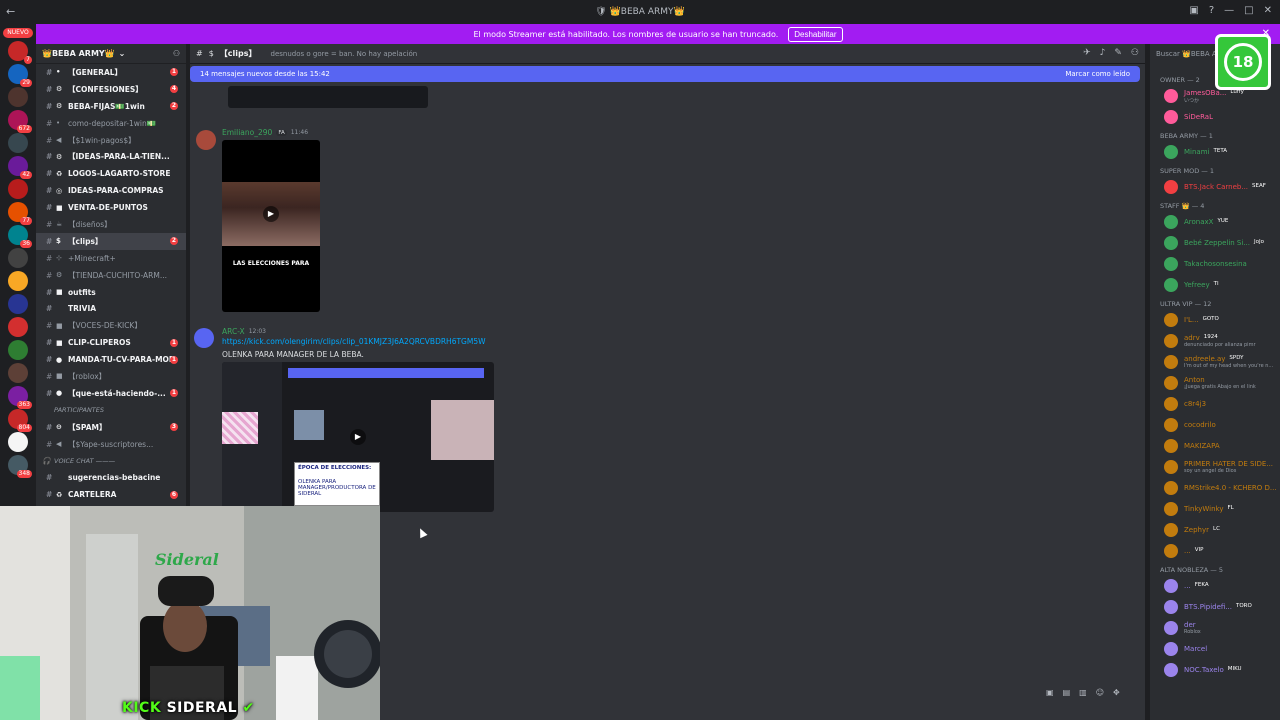 This screenshot has height=720, width=1280. Describe the element at coordinates (111, 410) in the screenshot. I see `channel-item: PARTICIPANTES` at that location.